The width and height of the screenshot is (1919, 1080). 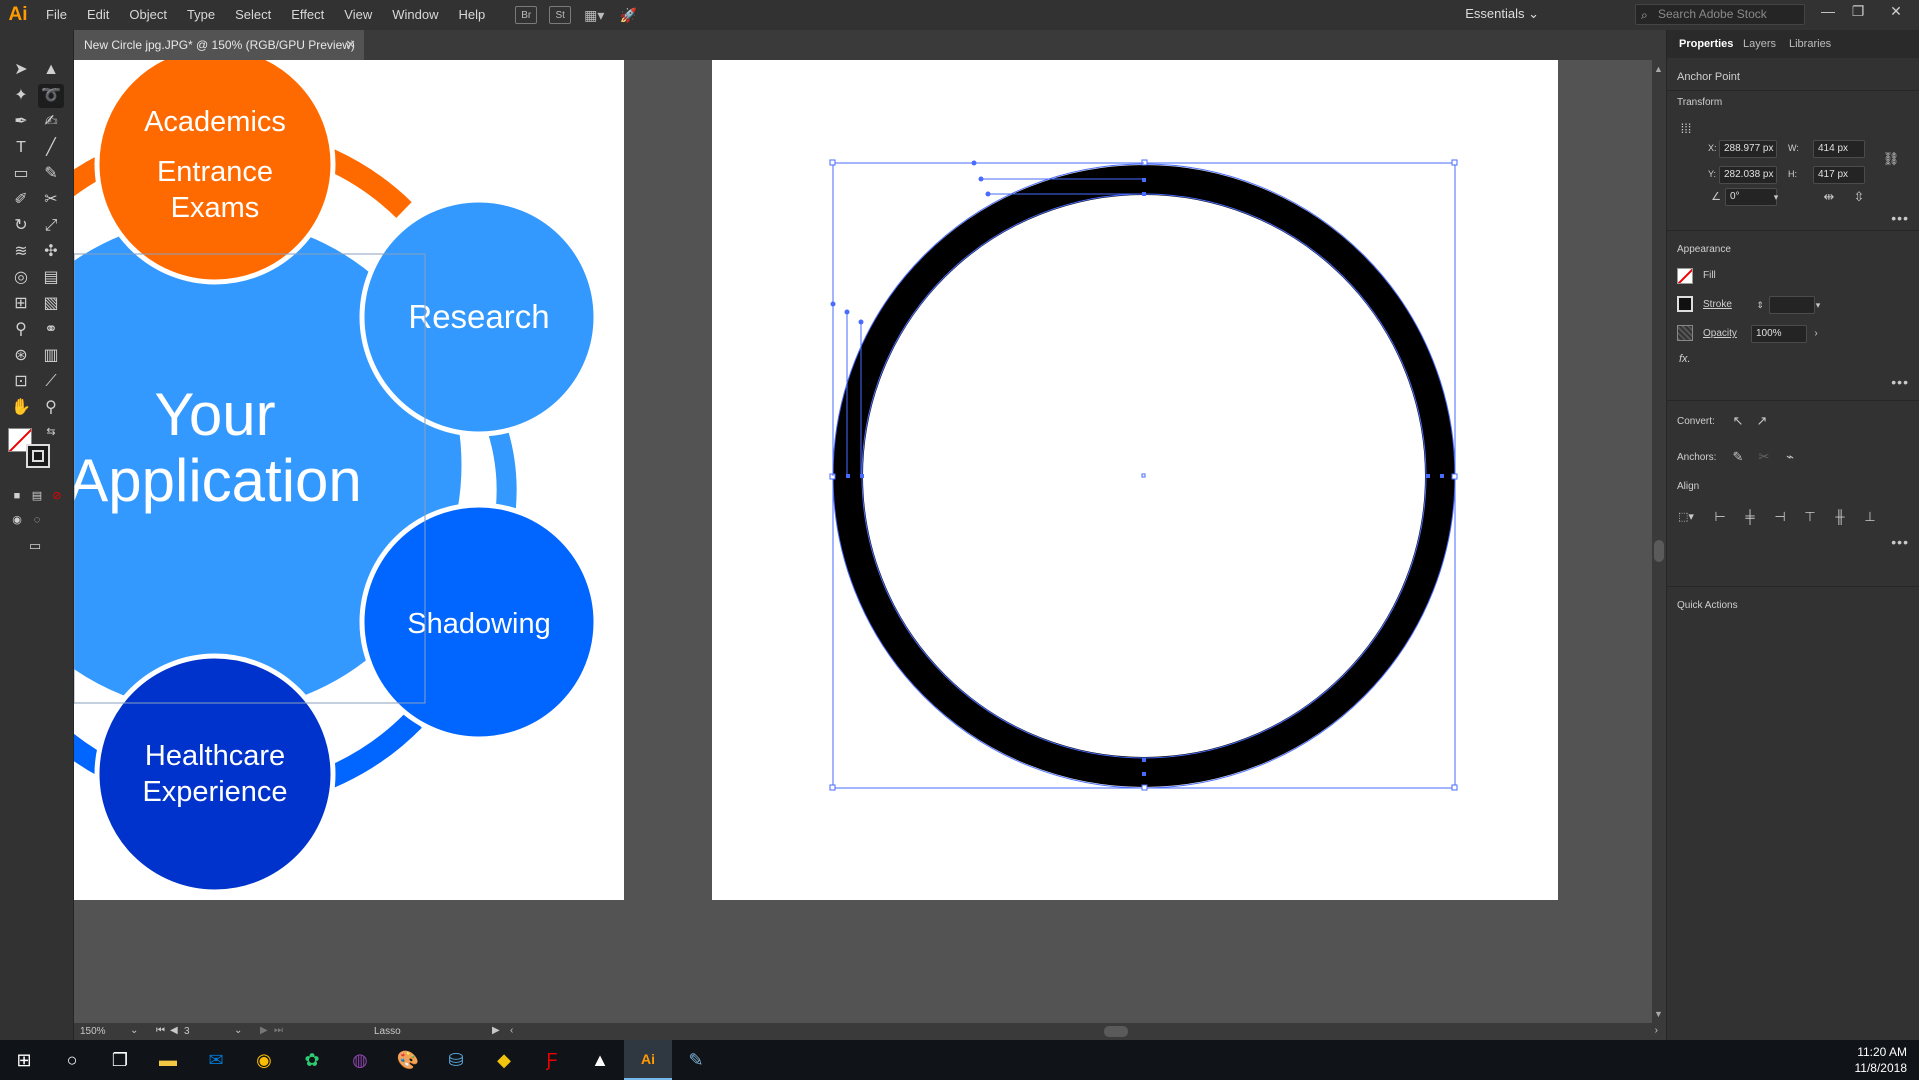 I want to click on symbol-sprayer-icon: ⊛, so click(x=21, y=356).